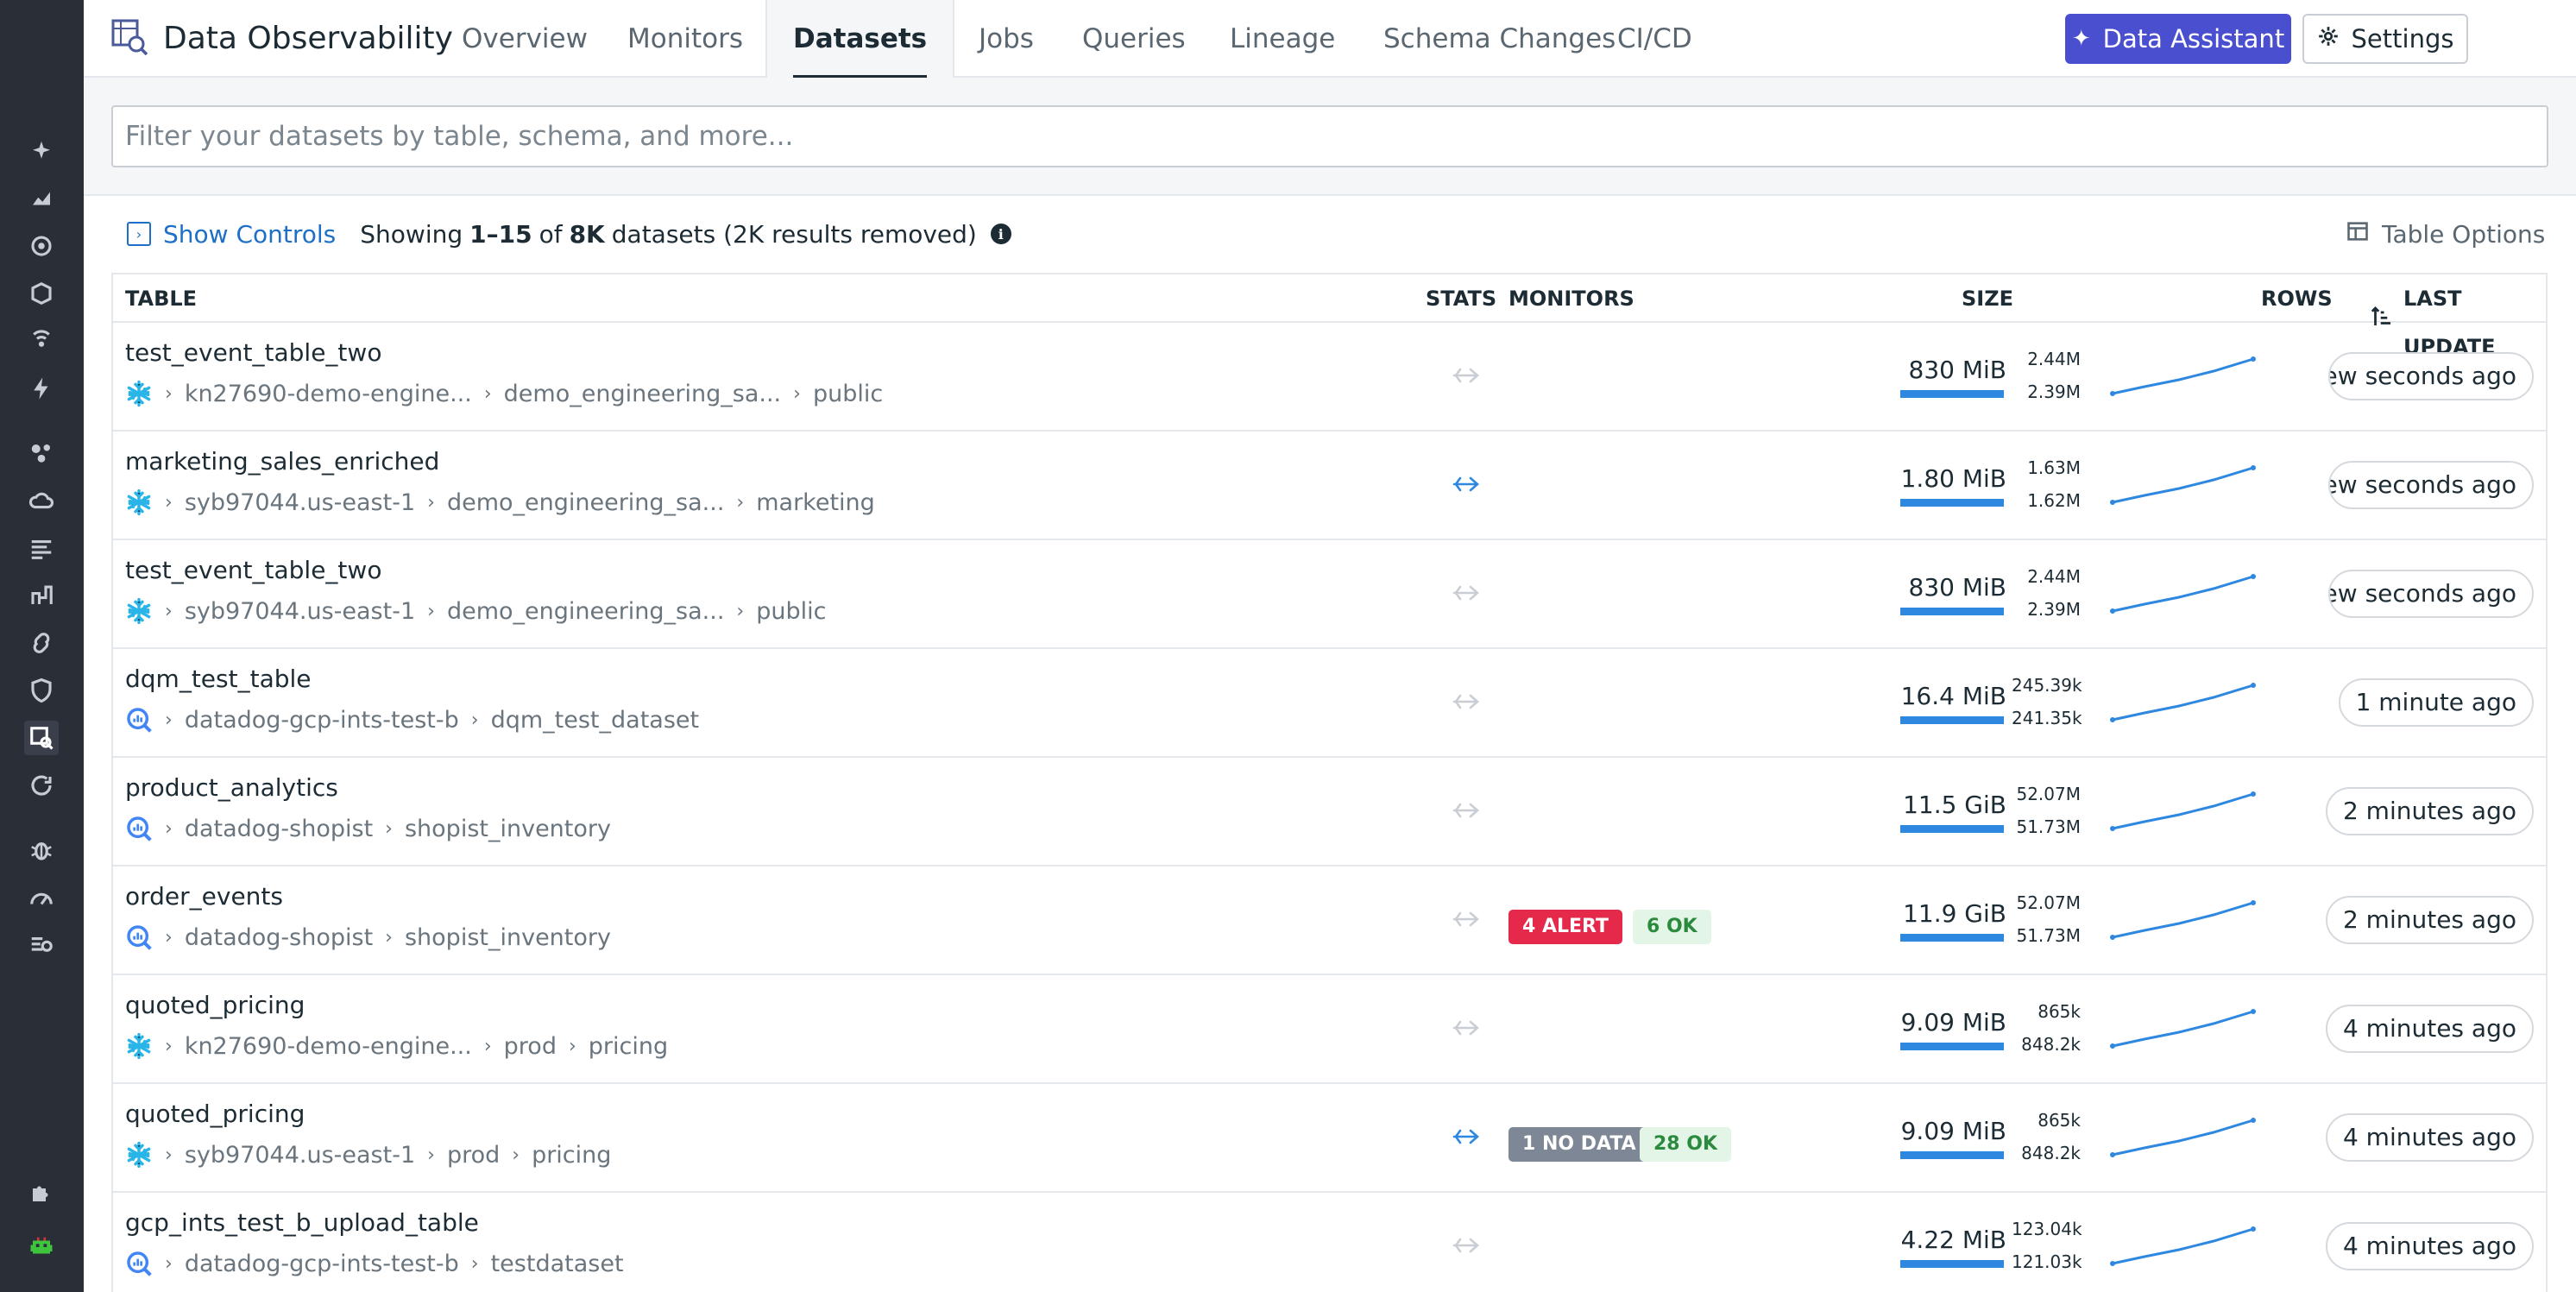  Describe the element at coordinates (1001, 234) in the screenshot. I see `info-icon: i` at that location.